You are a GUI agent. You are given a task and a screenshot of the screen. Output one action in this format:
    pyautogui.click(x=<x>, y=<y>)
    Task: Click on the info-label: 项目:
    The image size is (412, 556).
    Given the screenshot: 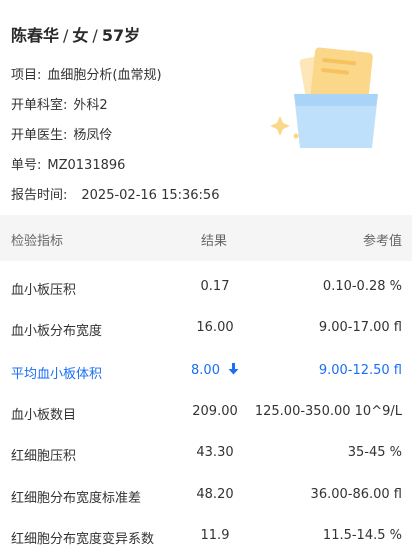 What is the action you would take?
    pyautogui.click(x=26, y=75)
    